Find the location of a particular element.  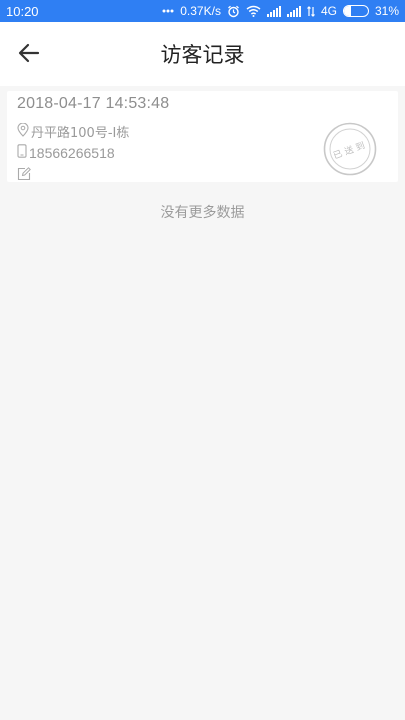

visit-time: 2018-04-17 14:53:48 is located at coordinates (93, 103).